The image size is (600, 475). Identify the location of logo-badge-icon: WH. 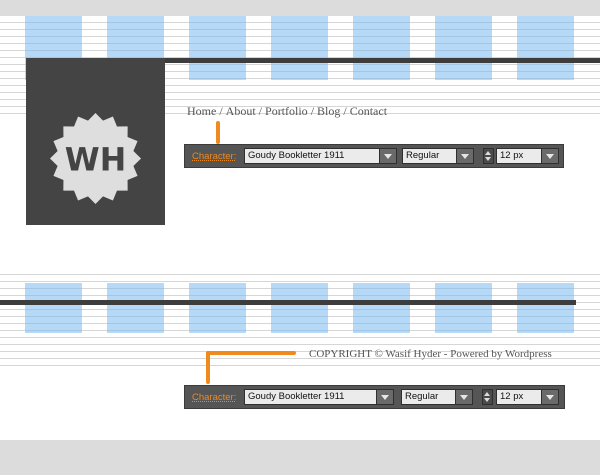
(95, 158).